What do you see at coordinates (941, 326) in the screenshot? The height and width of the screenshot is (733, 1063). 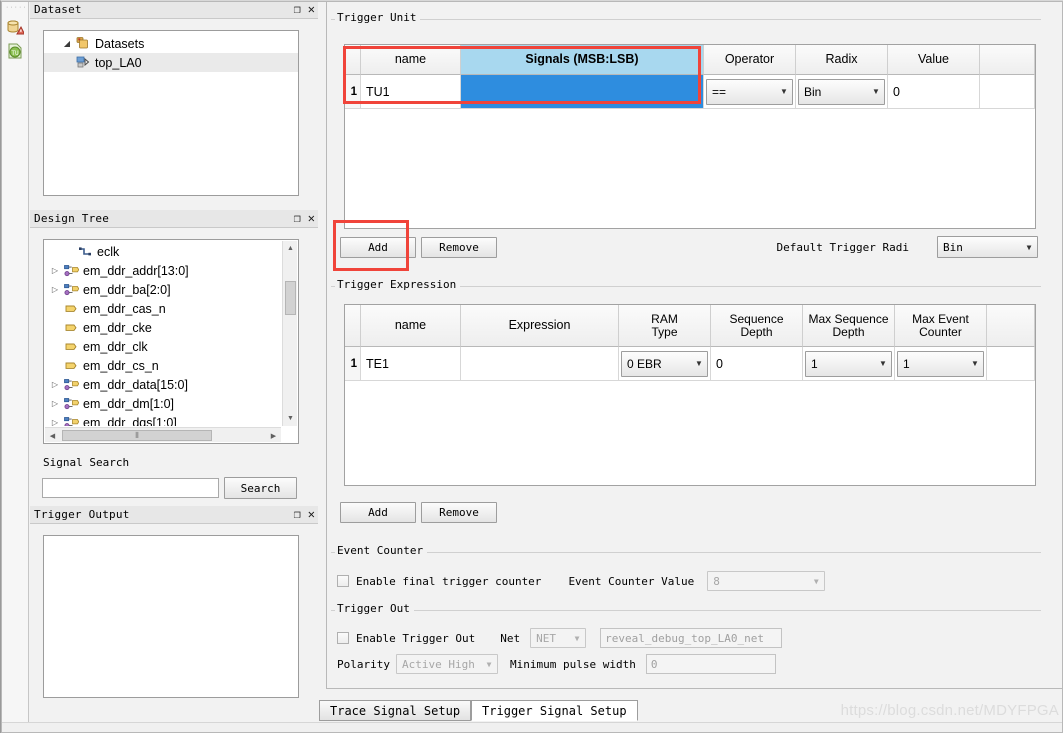 I see `col-max-event-counter-header: Max Event Counter` at bounding box center [941, 326].